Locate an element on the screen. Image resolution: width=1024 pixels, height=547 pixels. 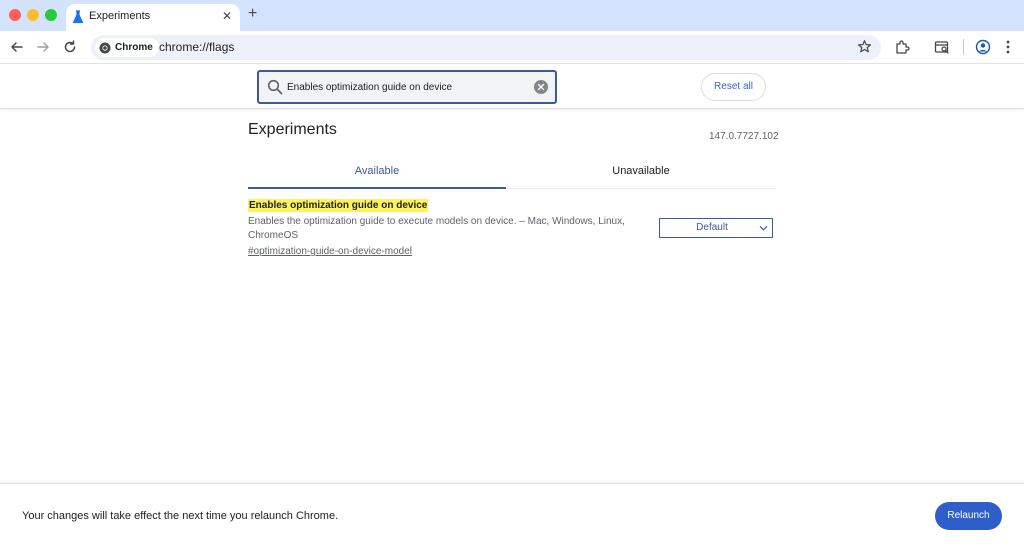
flask-icon is located at coordinates (78, 17).